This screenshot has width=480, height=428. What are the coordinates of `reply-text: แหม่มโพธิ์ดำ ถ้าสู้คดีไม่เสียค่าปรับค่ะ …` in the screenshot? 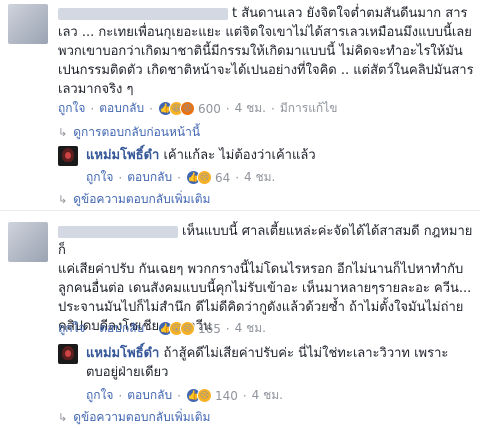 It's located at (267, 363).